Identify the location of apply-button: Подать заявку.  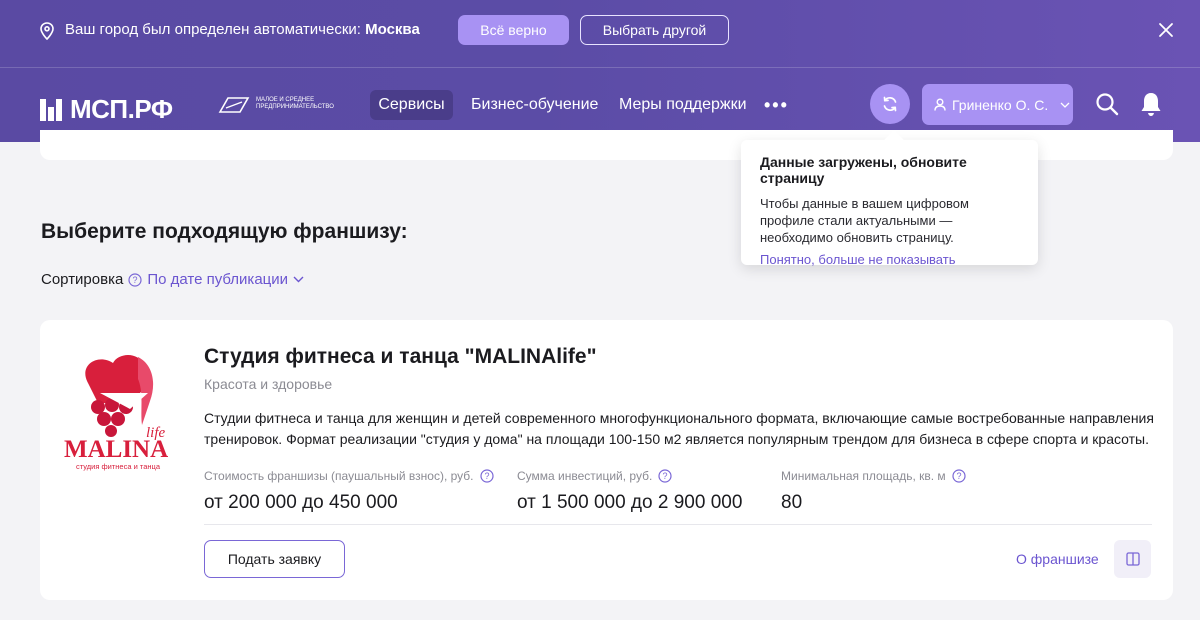
(274, 559).